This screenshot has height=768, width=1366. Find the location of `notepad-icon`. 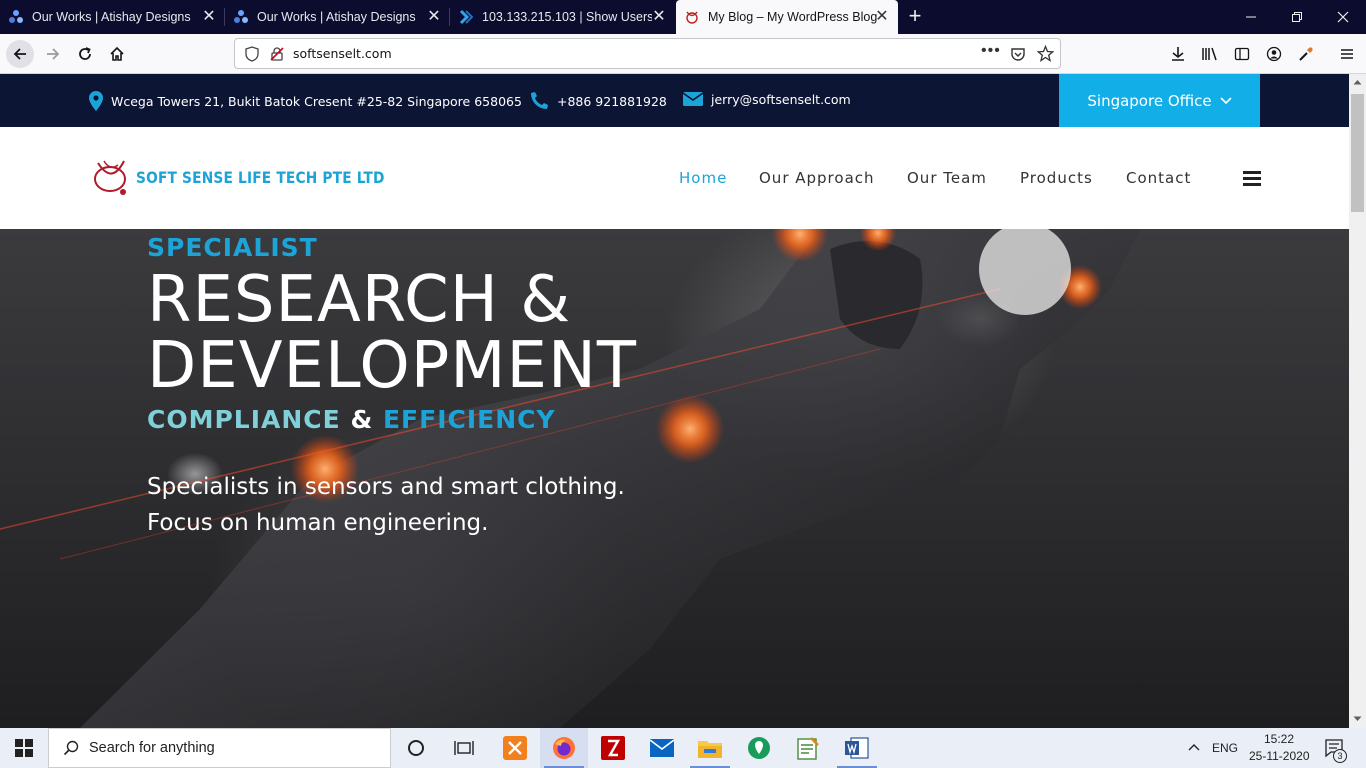

notepad-icon is located at coordinates (808, 748).